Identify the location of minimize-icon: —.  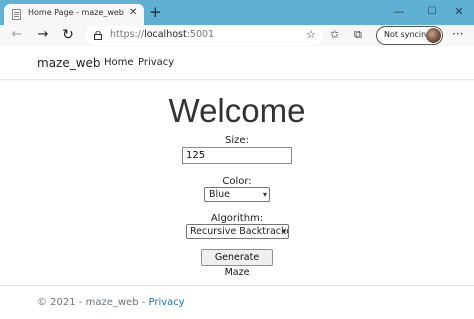
(399, 12).